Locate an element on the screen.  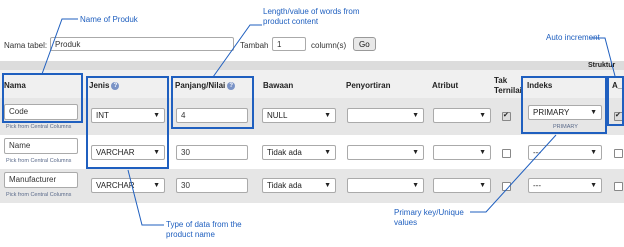
annotation-primary: Primary key/Unique values is located at coordinates (429, 217).